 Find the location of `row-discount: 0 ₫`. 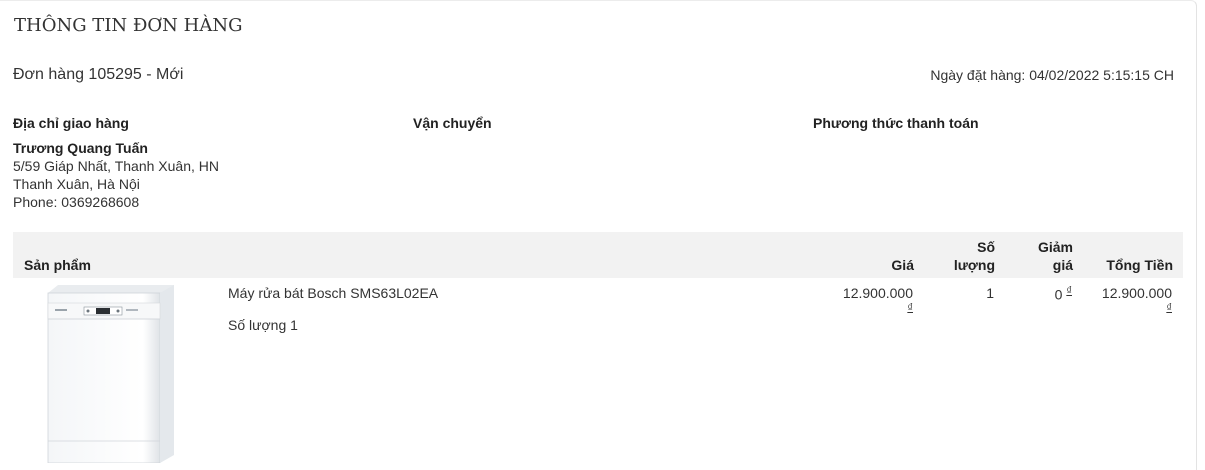

row-discount: 0 ₫ is located at coordinates (1063, 294).